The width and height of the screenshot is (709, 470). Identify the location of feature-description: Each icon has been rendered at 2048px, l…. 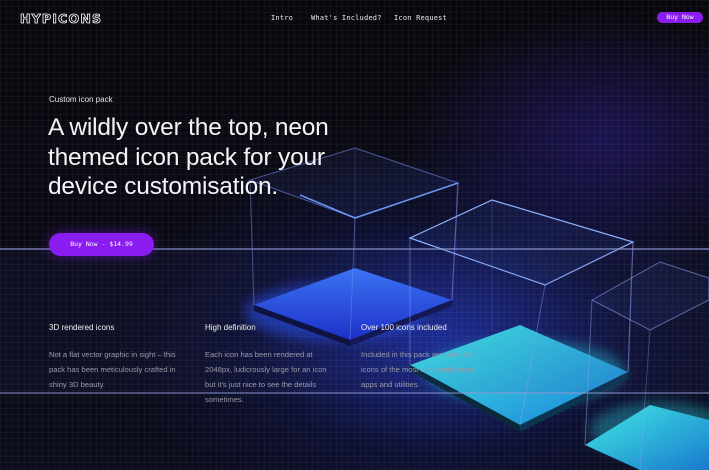
(266, 377).